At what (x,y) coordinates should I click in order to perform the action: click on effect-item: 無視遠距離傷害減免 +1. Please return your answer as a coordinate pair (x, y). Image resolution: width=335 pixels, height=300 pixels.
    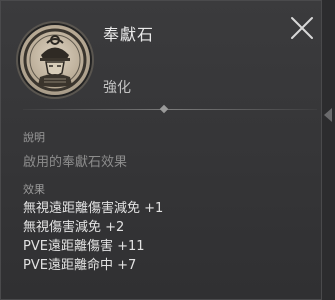
    Looking at the image, I should click on (93, 208).